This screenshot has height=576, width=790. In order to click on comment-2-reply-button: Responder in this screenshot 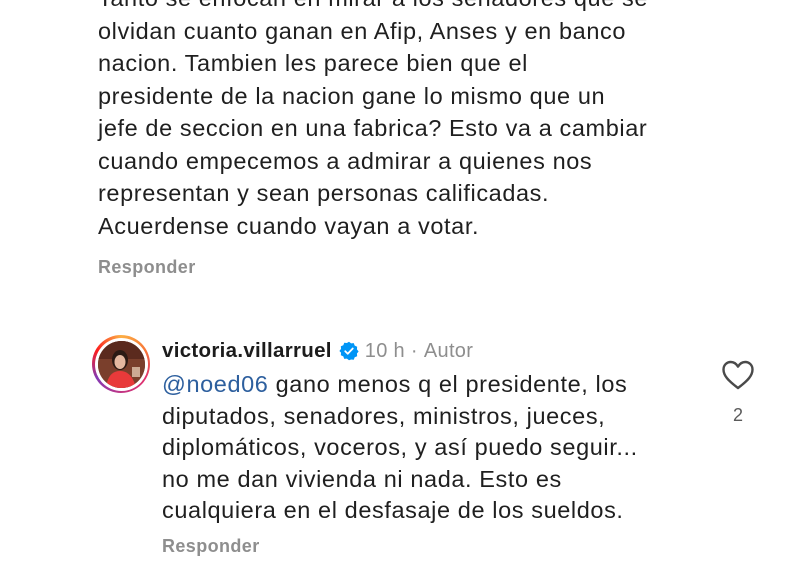, I will do `click(211, 546)`.